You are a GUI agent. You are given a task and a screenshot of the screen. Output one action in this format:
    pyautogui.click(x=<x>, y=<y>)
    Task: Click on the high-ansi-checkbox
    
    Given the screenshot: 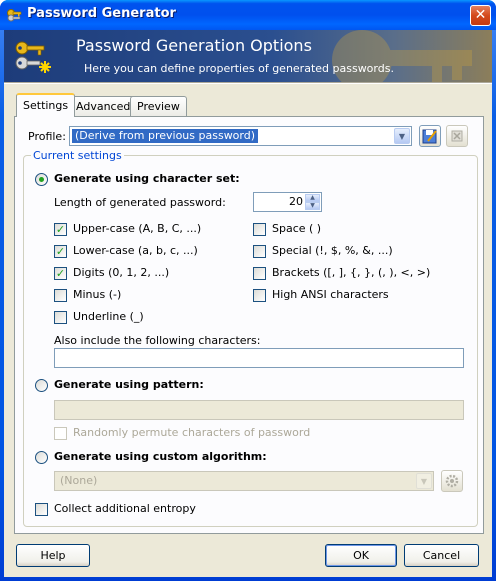 What is the action you would take?
    pyautogui.click(x=259, y=295)
    